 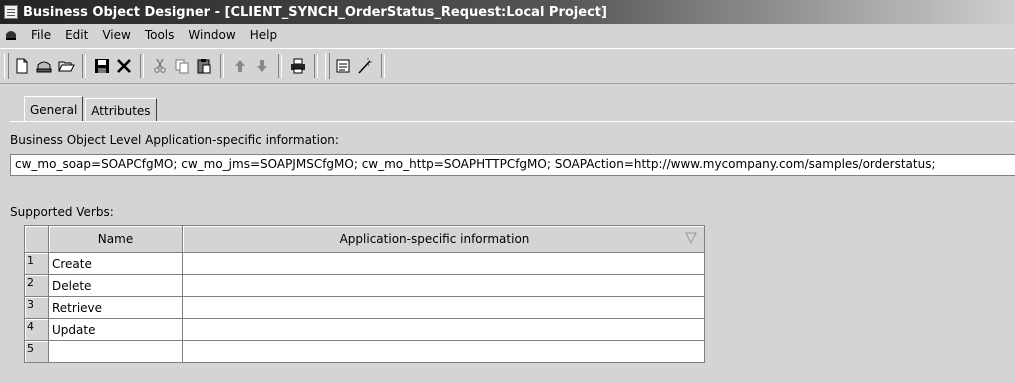 What do you see at coordinates (115, 263) in the screenshot?
I see `verb-name-cell: Create` at bounding box center [115, 263].